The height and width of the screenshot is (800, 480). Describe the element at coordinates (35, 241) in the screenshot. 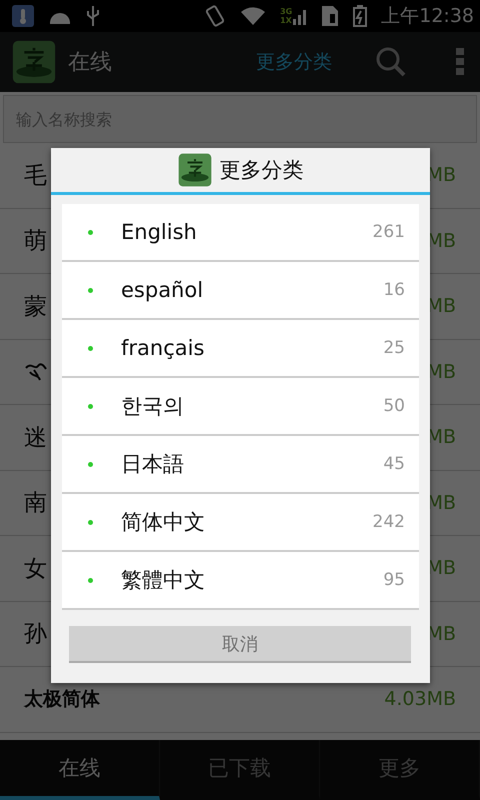

I see `font-name: 萌` at that location.